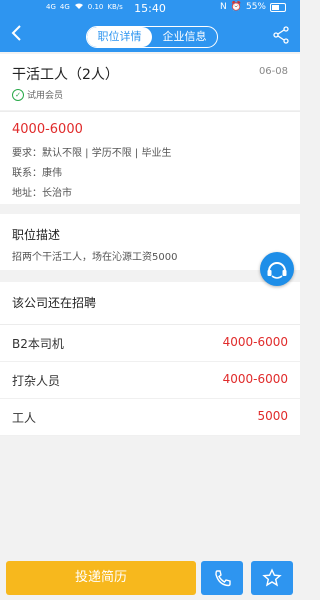  I want to click on description-text: 招两个干活工人，场在沁源工资5000, so click(95, 257).